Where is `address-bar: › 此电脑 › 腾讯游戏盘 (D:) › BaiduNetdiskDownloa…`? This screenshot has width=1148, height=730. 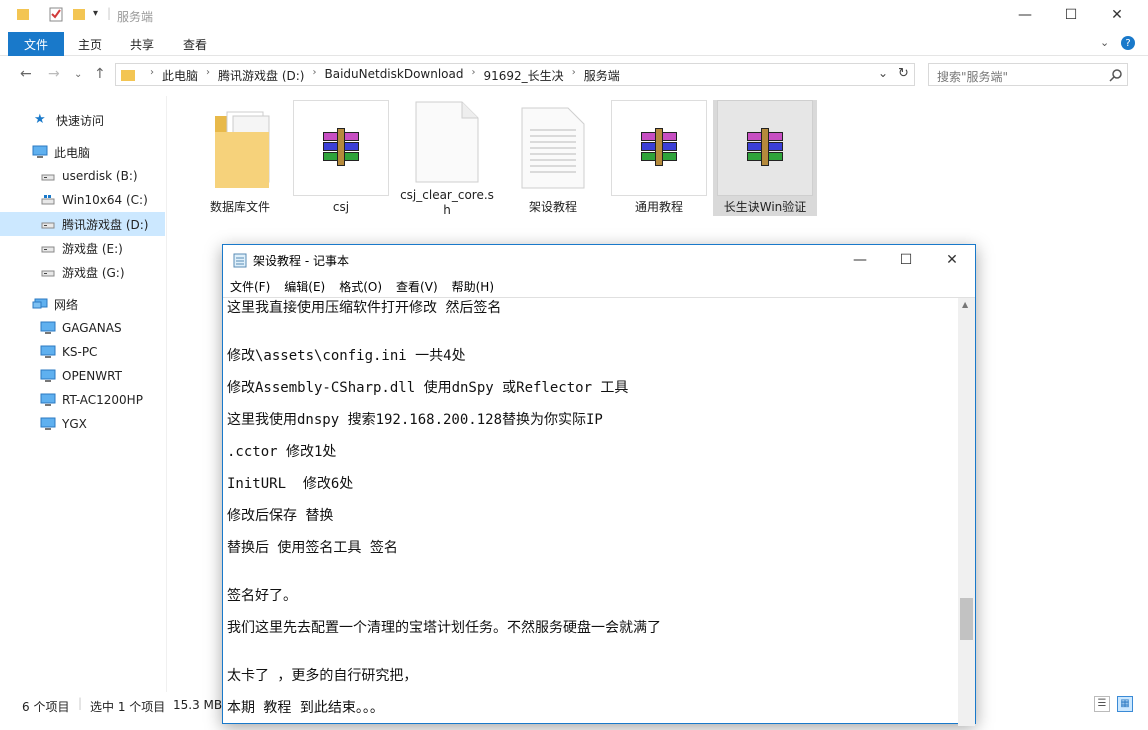
address-bar: › 此电脑 › 腾讯游戏盘 (D:) › BaiduNetdiskDownloa… is located at coordinates (515, 74).